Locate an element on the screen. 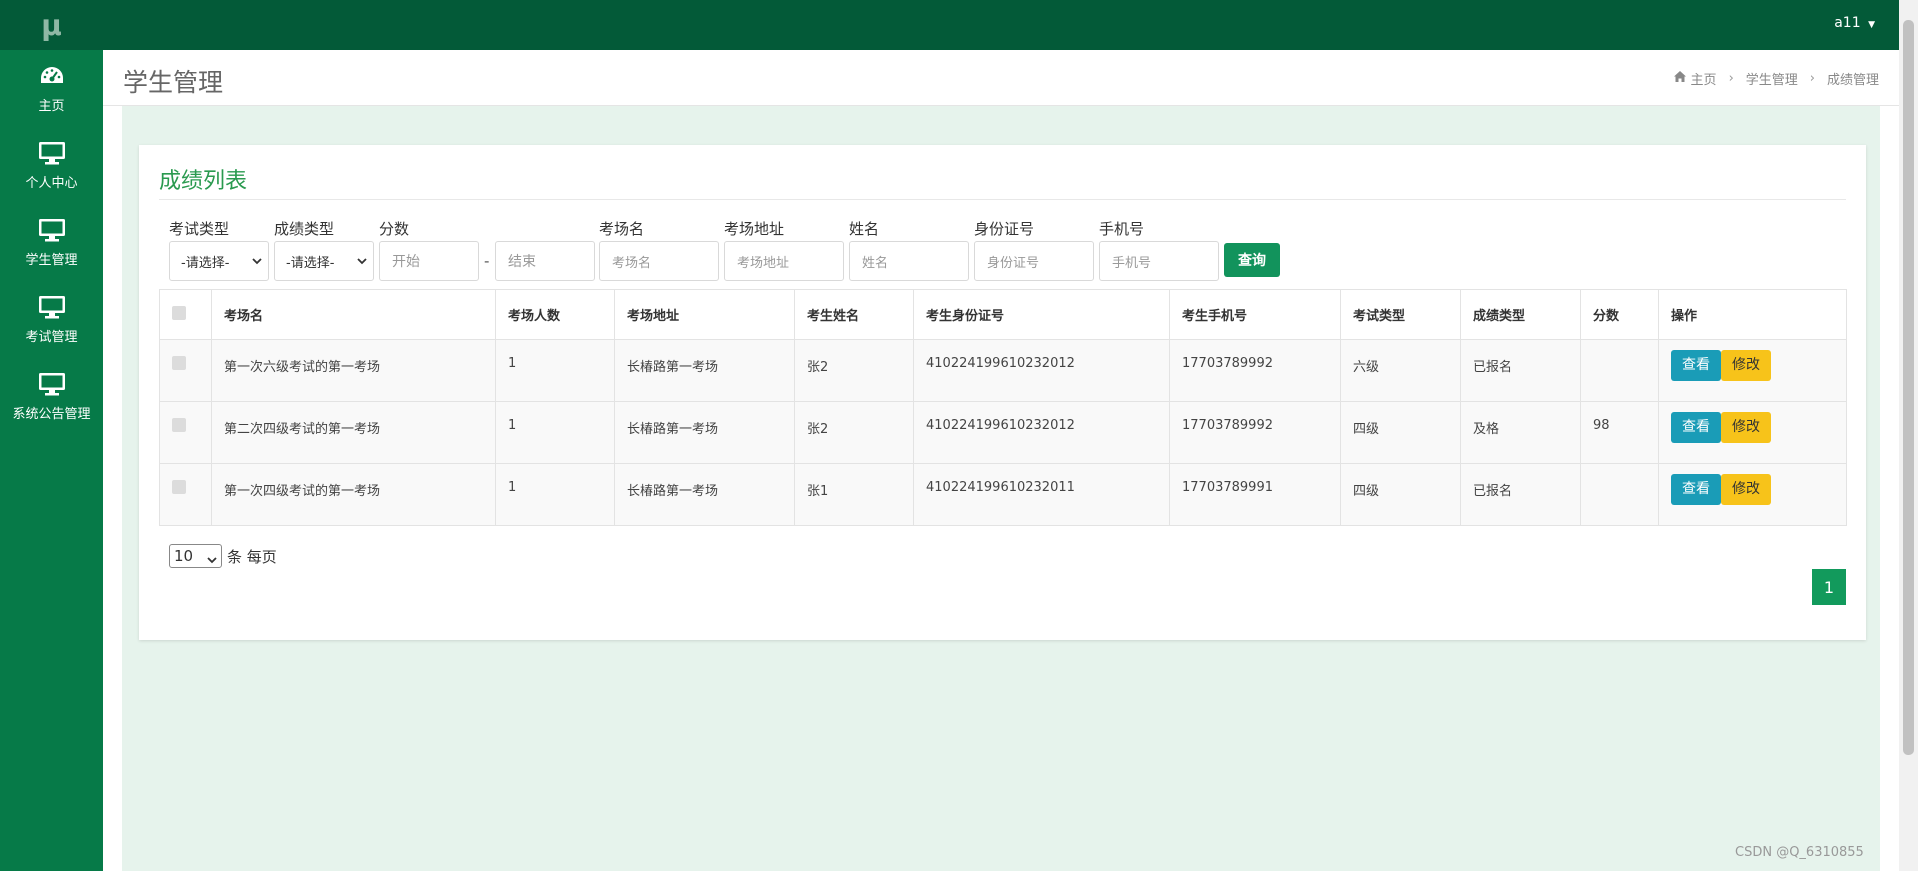 The width and height of the screenshot is (1918, 871). venue-address-input: 考场地址 is located at coordinates (784, 261).